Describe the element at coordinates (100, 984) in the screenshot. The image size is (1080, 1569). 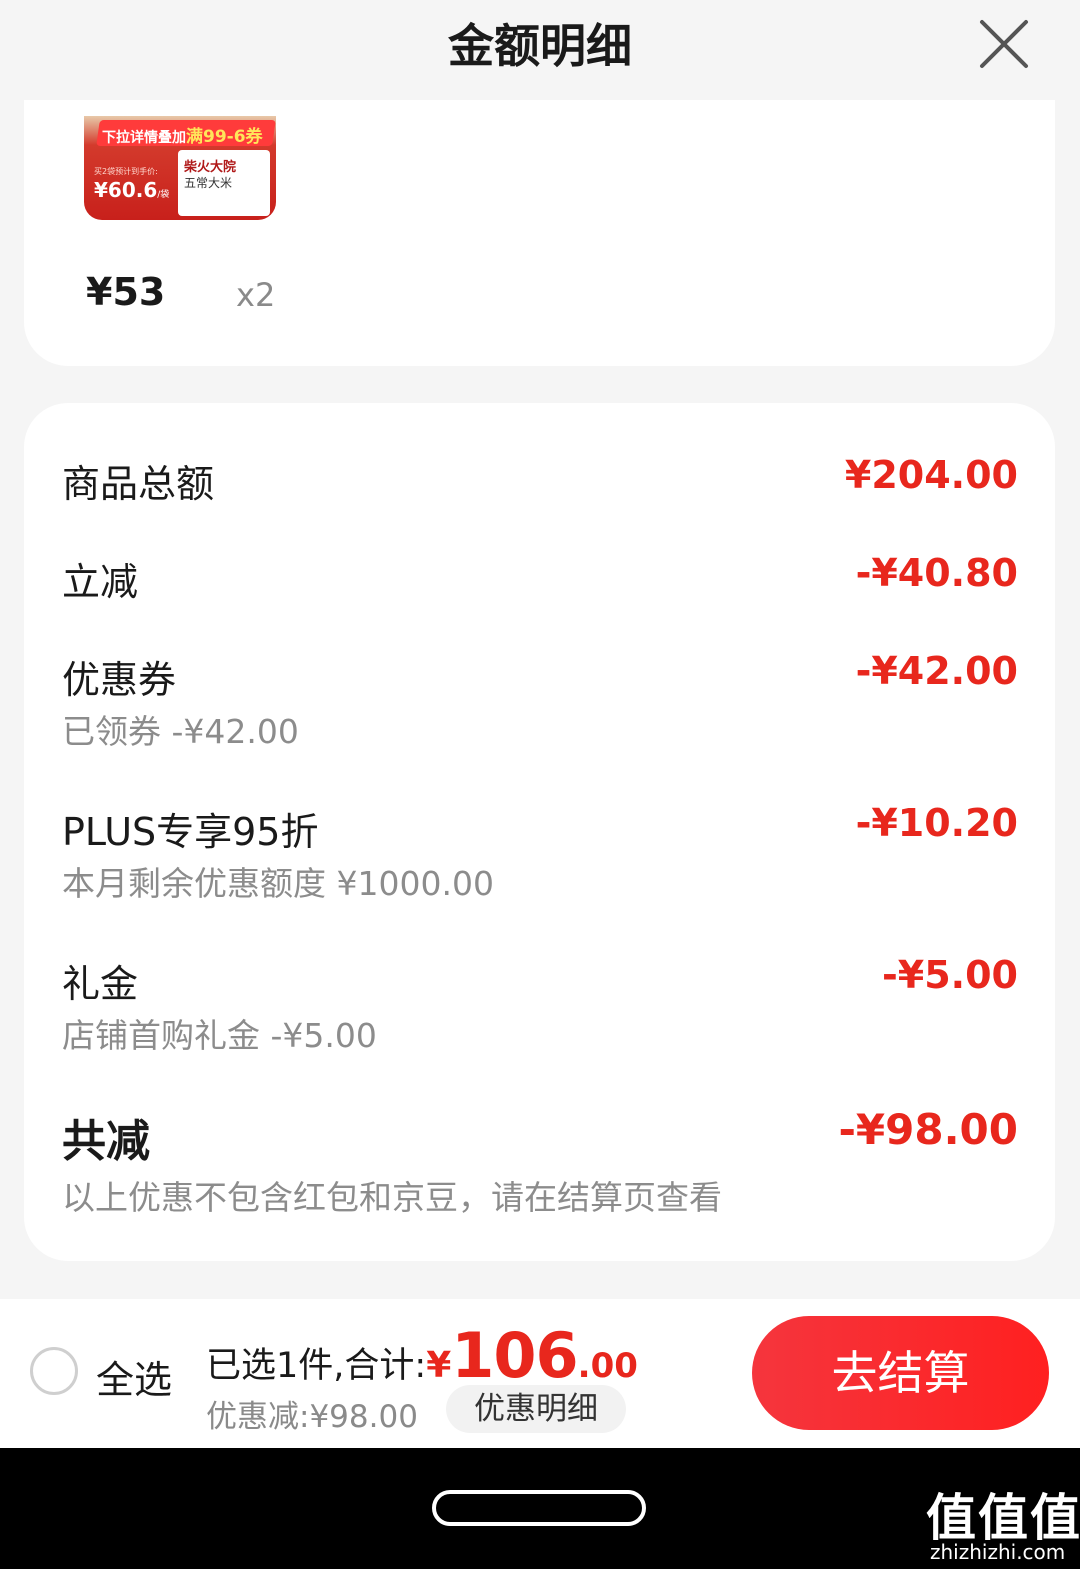
I see `row-label: 礼金` at that location.